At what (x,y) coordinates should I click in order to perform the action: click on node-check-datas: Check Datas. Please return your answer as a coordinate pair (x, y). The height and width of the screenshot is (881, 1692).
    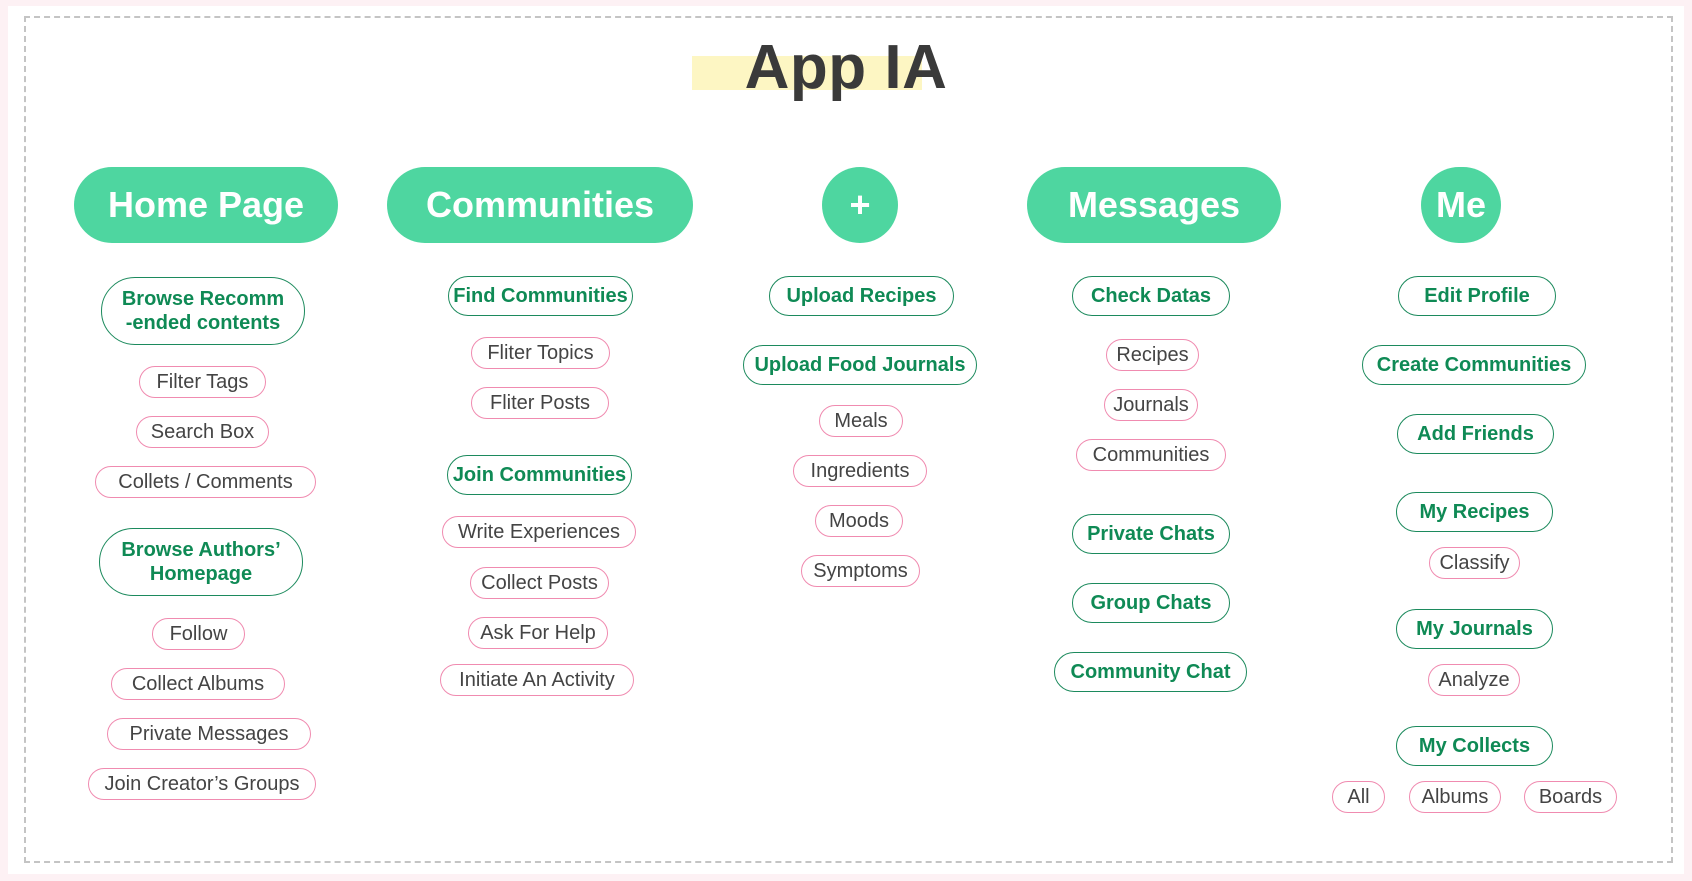
    Looking at the image, I should click on (1151, 296).